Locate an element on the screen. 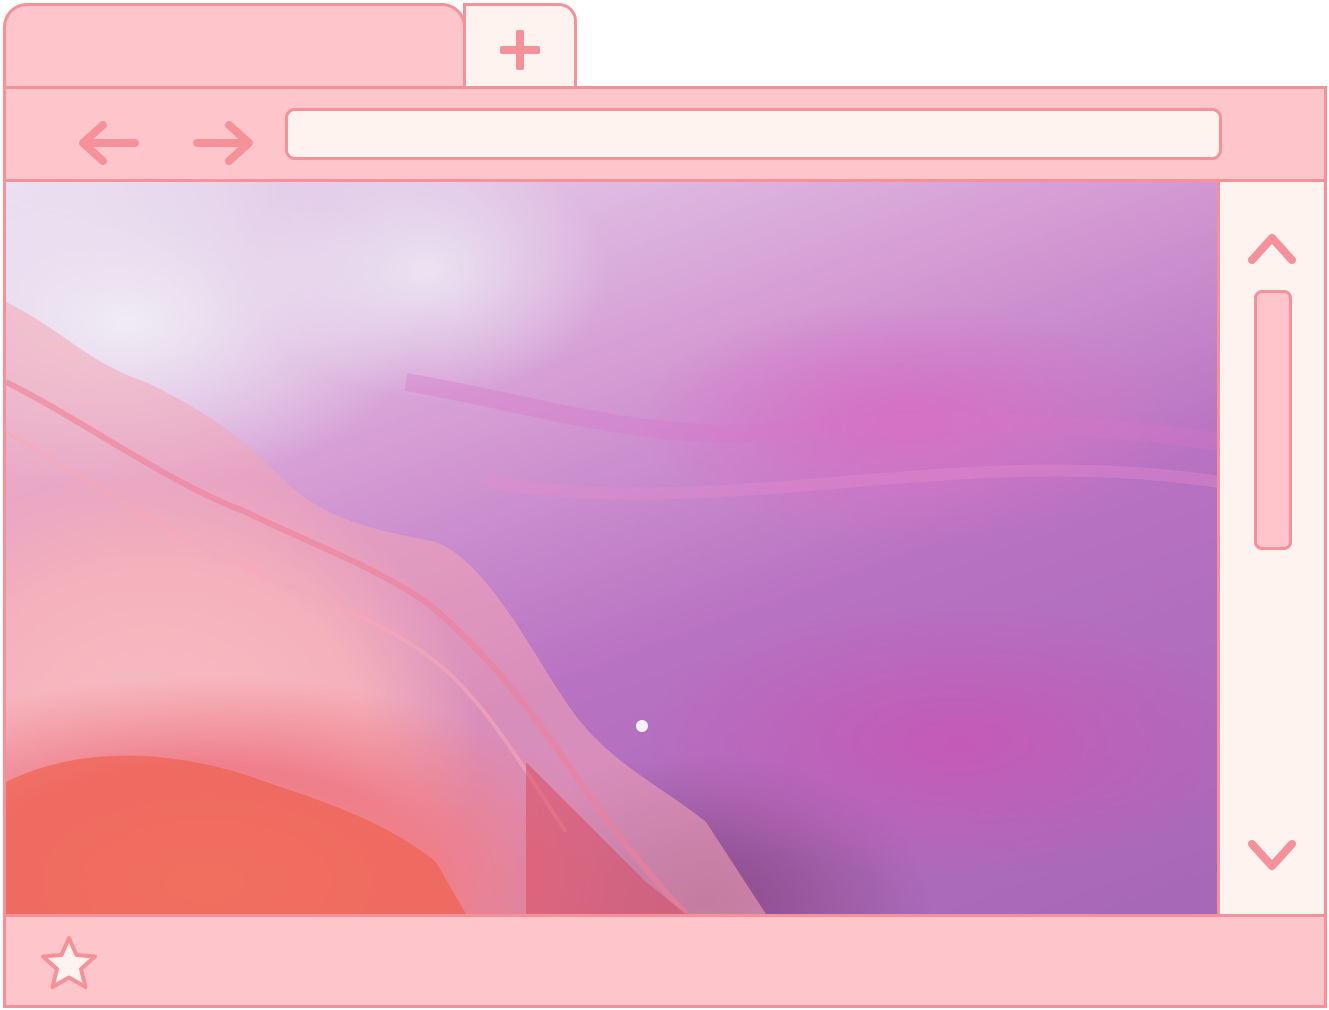  chevron-down-icon is located at coordinates (1272, 855).